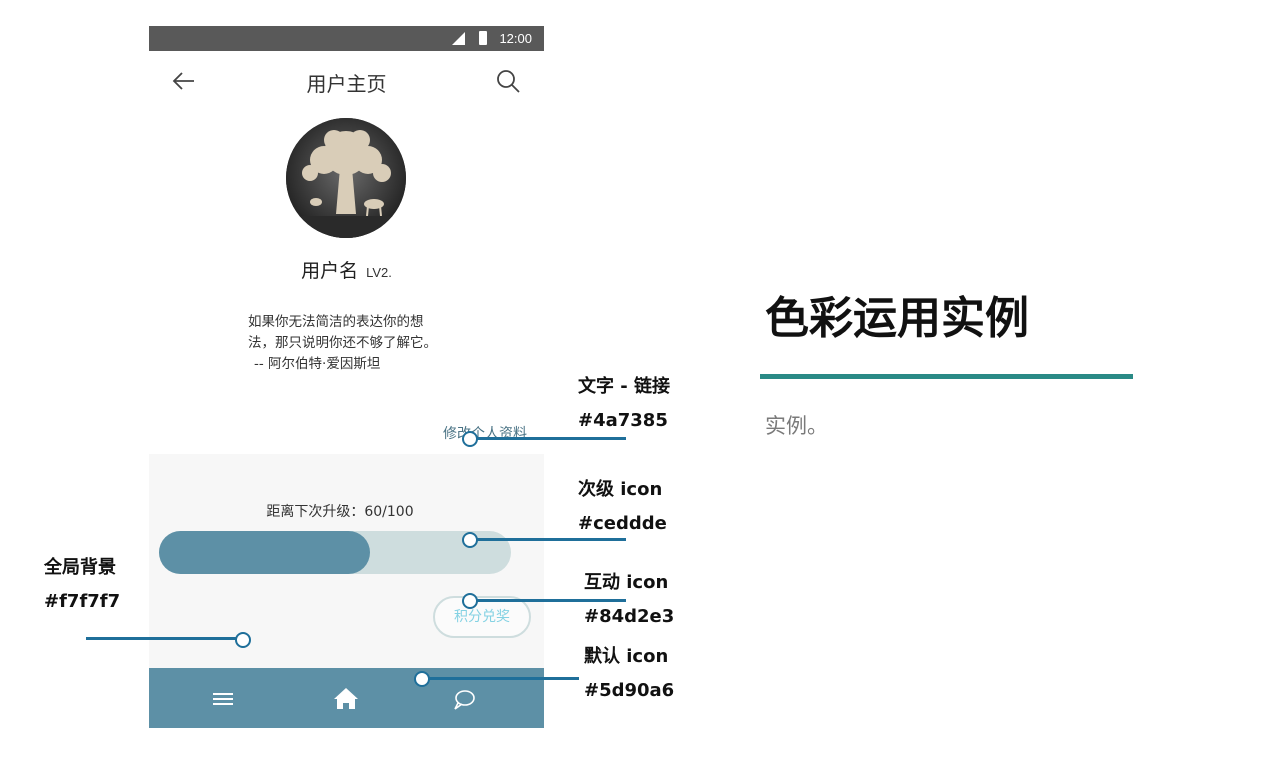 The image size is (1267, 760). What do you see at coordinates (946, 376) in the screenshot?
I see `title-divider` at bounding box center [946, 376].